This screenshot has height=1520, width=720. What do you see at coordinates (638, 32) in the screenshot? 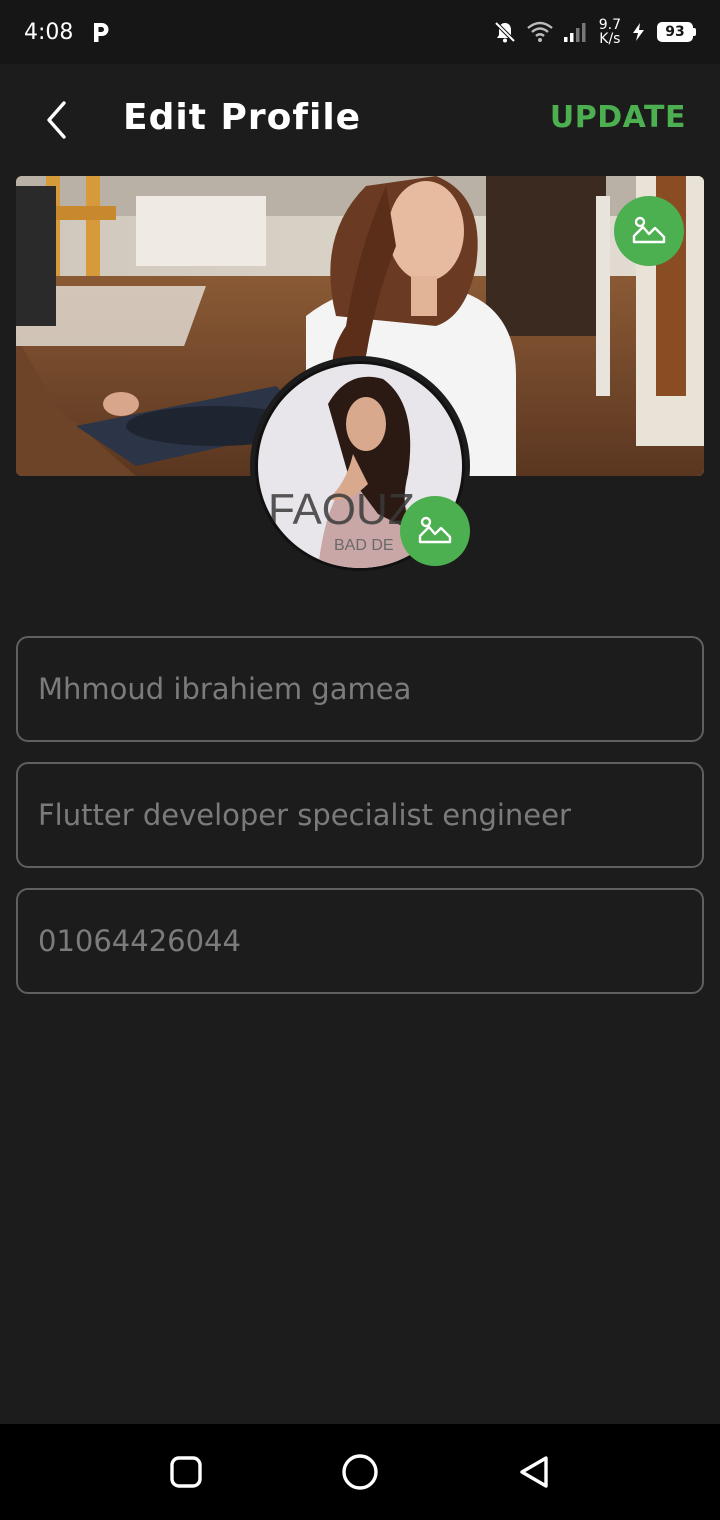
I see `charging-icon` at bounding box center [638, 32].